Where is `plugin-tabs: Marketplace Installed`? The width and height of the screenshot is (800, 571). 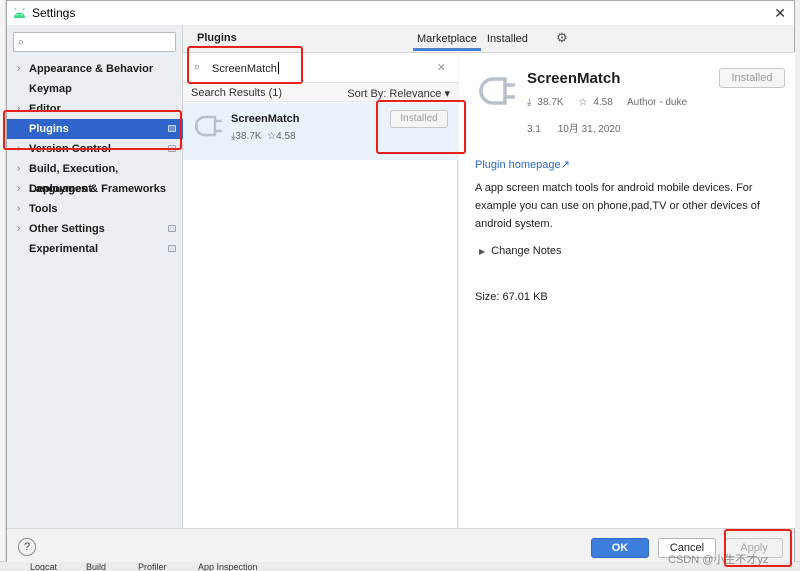 plugin-tabs: Marketplace Installed is located at coordinates (473, 41).